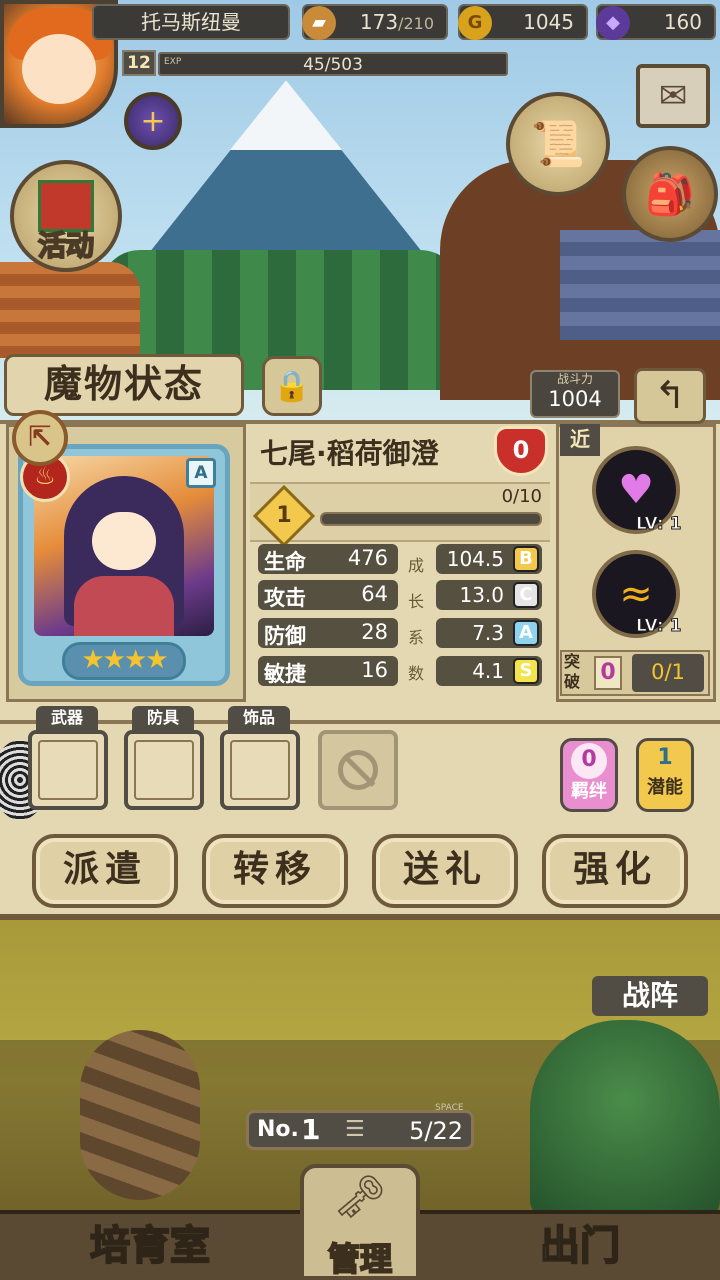 This screenshot has width=720, height=1280. I want to click on exp-bar: EXP 45/503, so click(333, 64).